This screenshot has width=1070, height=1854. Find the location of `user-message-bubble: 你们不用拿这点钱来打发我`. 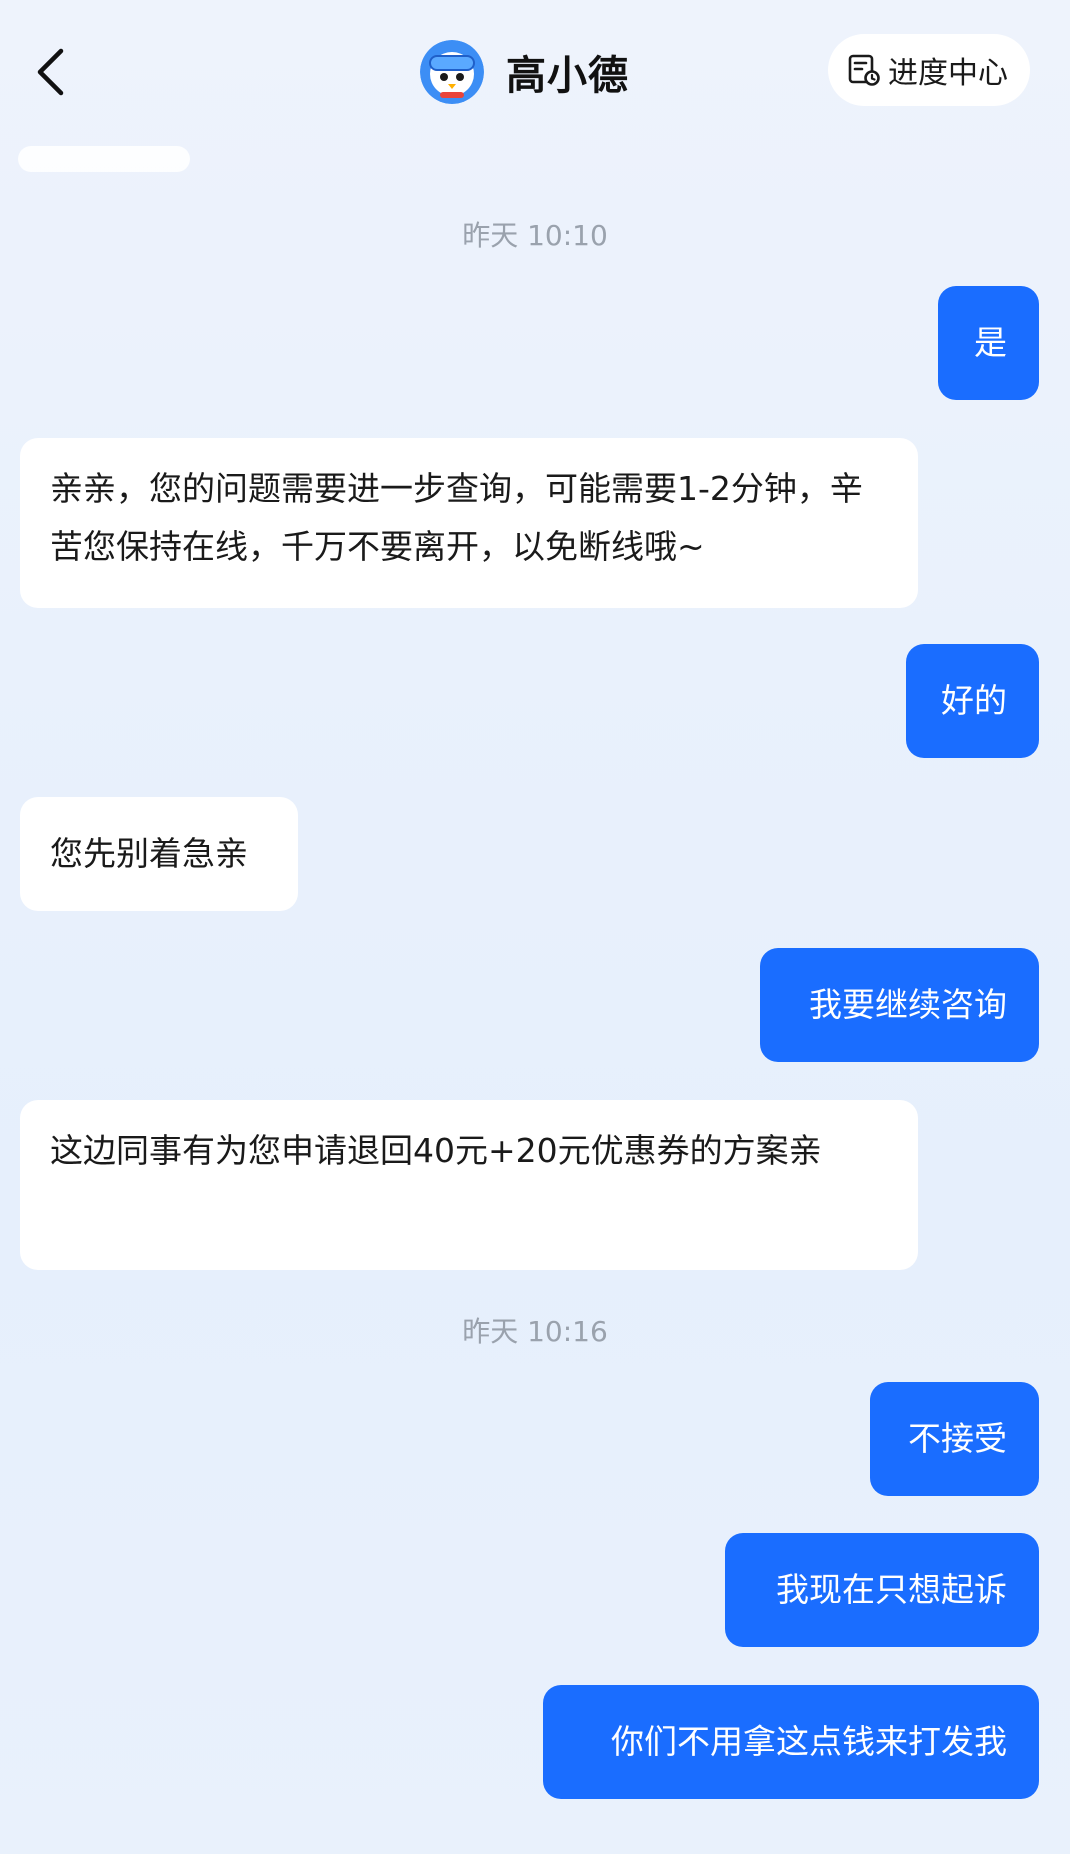

user-message-bubble: 你们不用拿这点钱来打发我 is located at coordinates (791, 1742).